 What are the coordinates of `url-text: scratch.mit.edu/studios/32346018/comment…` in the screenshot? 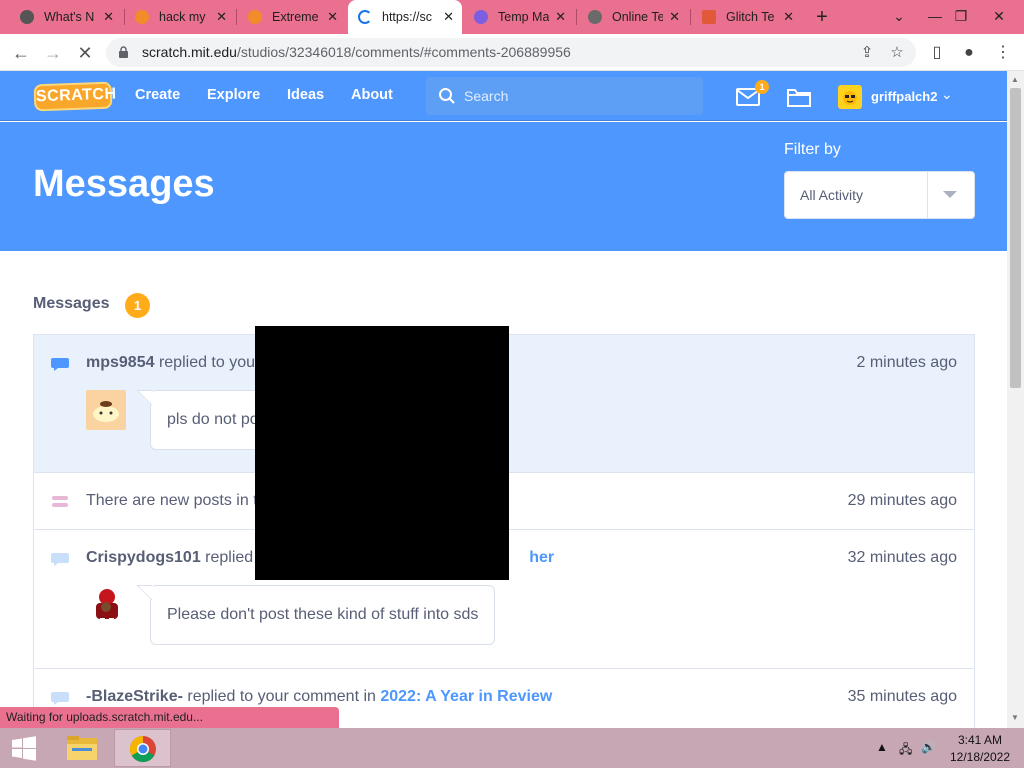 It's located at (356, 52).